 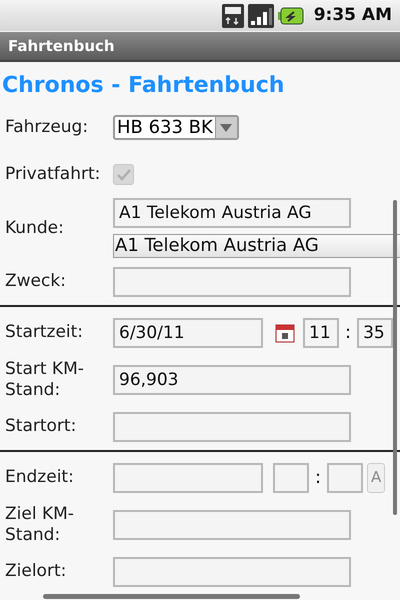 I want to click on input-field: 96,903, so click(x=232, y=379).